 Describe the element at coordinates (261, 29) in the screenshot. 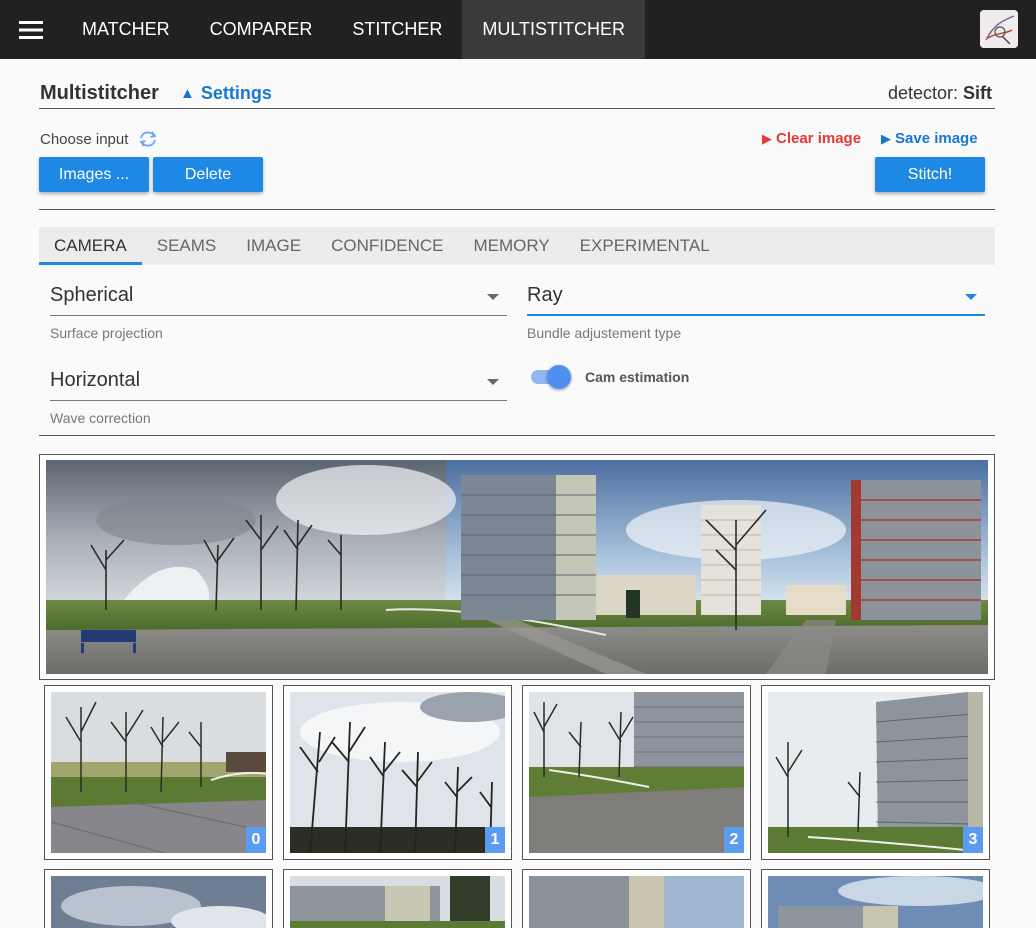

I see `nav-tab-comparer: COMPARER` at that location.